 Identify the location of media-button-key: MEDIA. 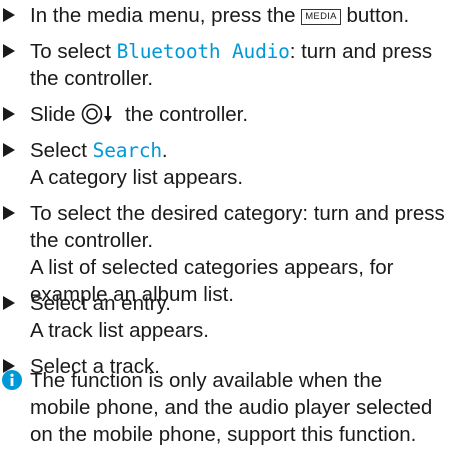
(321, 17).